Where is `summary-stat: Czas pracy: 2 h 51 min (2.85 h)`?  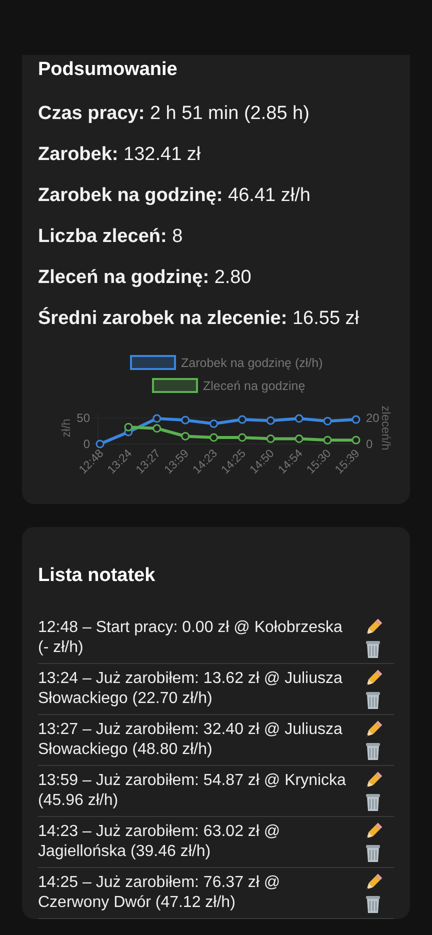 summary-stat: Czas pracy: 2 h 51 min (2.85 h) is located at coordinates (174, 114).